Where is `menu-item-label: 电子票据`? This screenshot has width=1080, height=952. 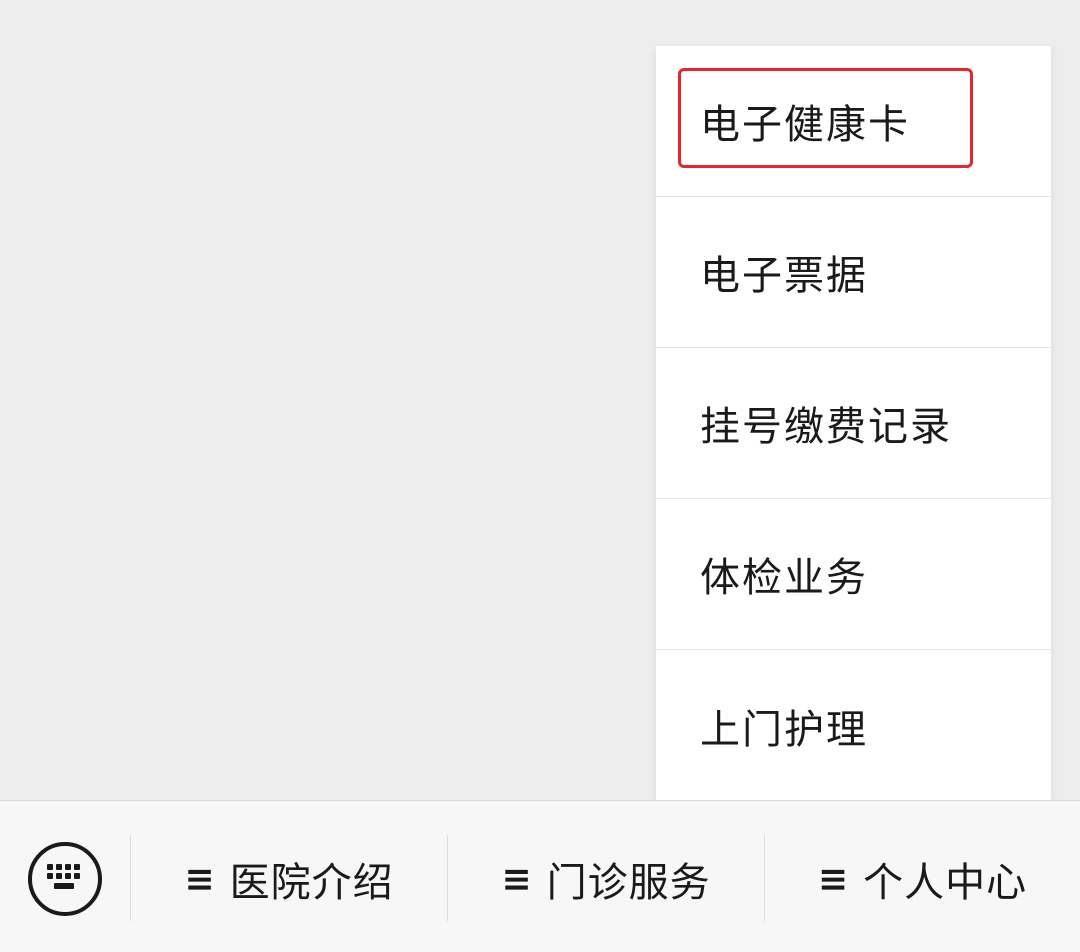
menu-item-label: 电子票据 is located at coordinates (784, 276).